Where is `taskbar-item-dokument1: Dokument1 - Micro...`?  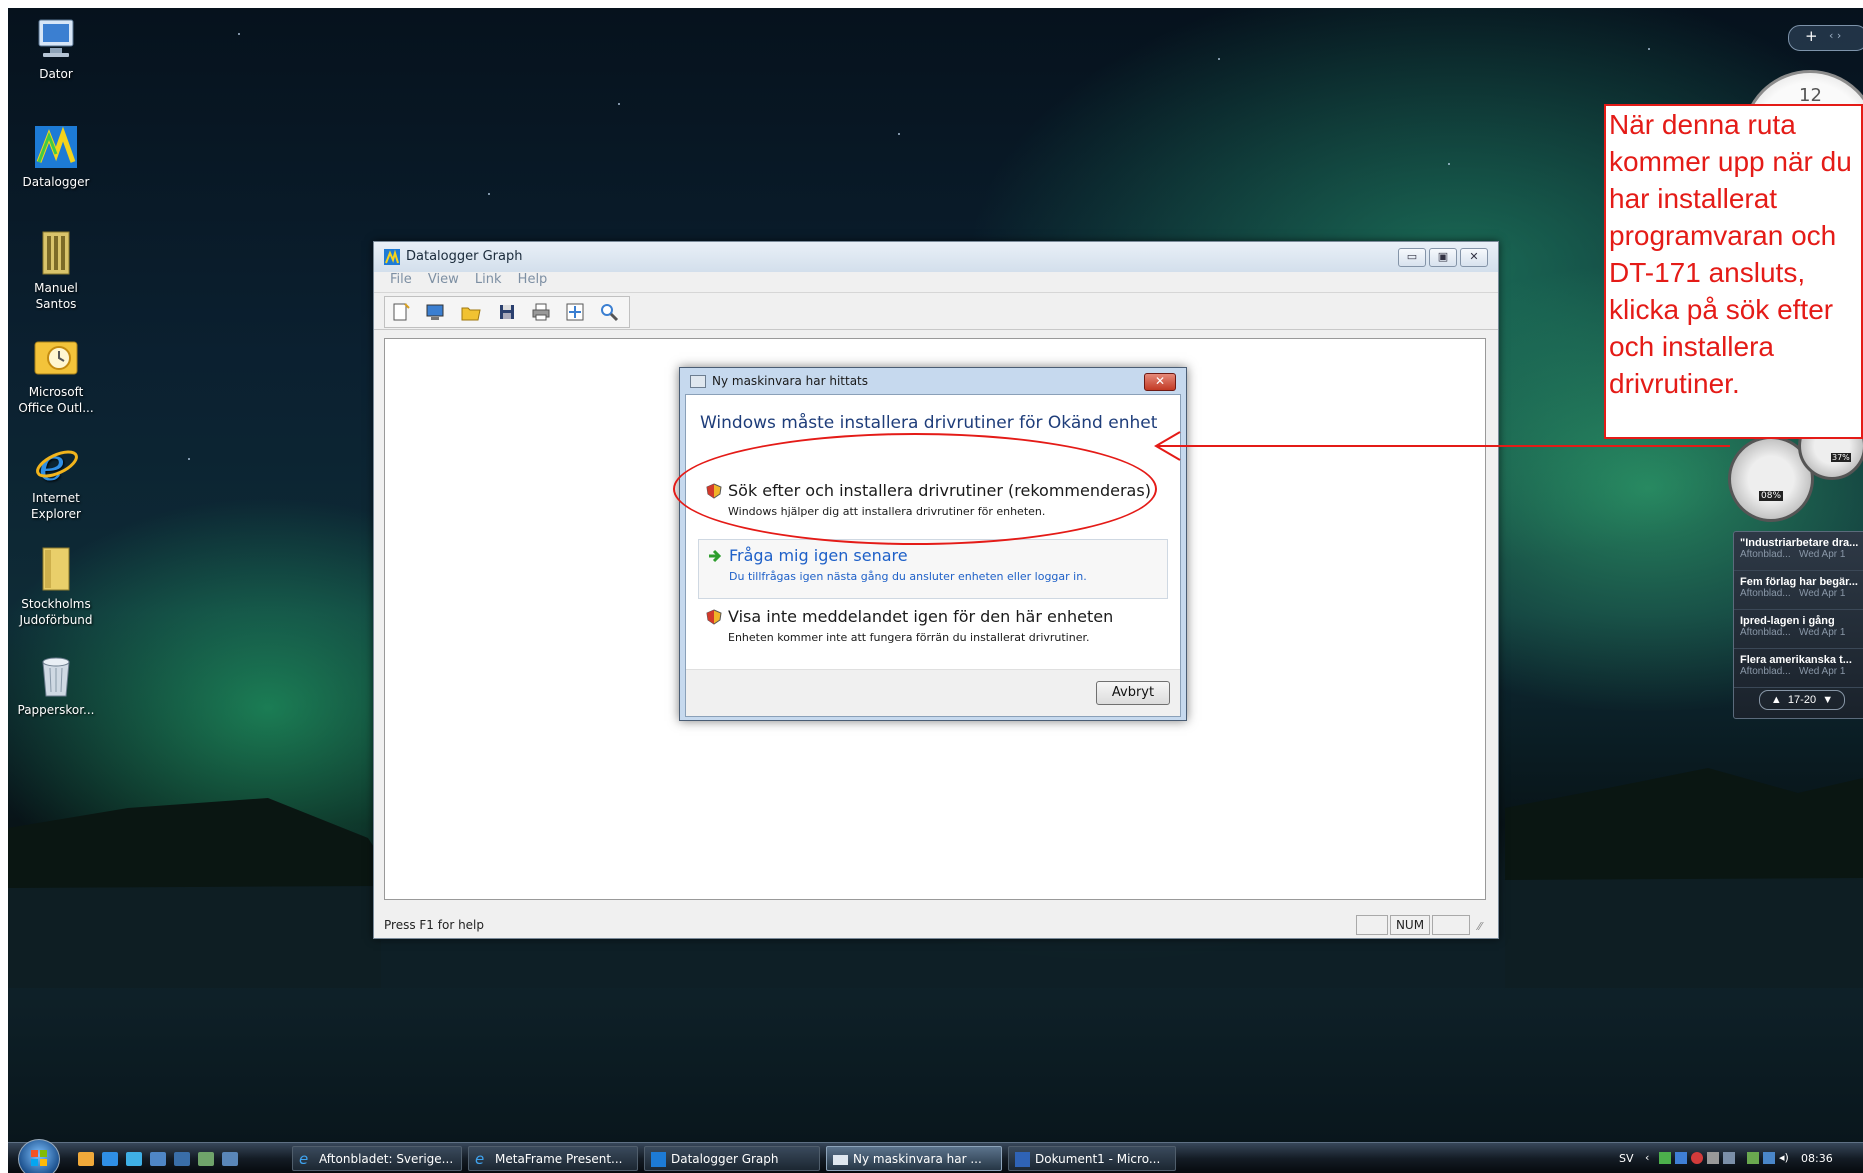
taskbar-item-dokument1: Dokument1 - Micro... is located at coordinates (1092, 1158).